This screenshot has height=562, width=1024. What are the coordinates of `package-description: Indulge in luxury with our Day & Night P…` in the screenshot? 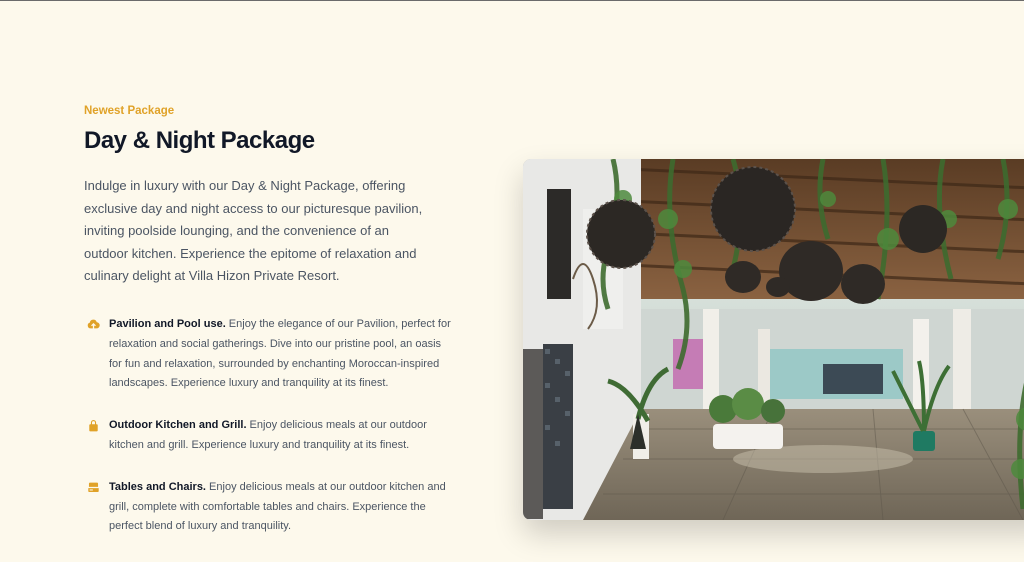 It's located at (253, 230).